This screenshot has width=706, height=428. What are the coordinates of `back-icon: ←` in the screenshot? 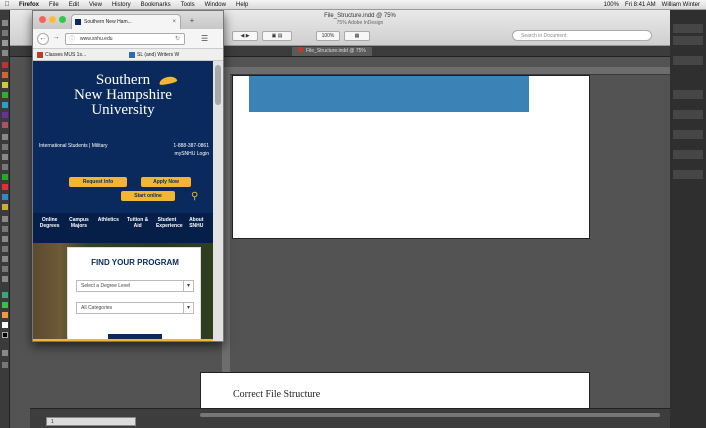 It's located at (43, 39).